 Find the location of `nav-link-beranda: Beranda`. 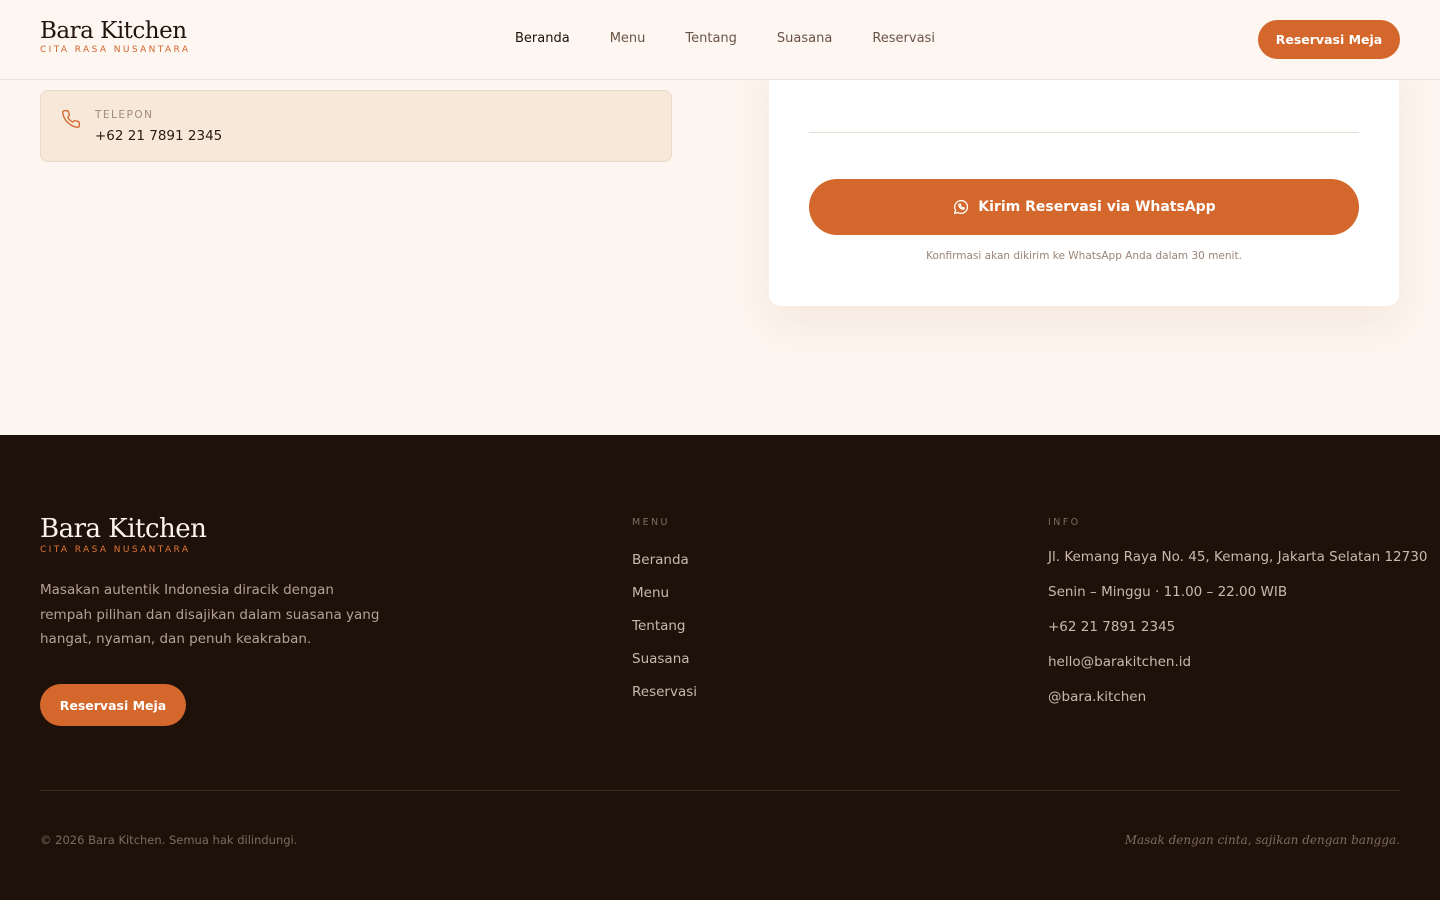

nav-link-beranda: Beranda is located at coordinates (542, 38).